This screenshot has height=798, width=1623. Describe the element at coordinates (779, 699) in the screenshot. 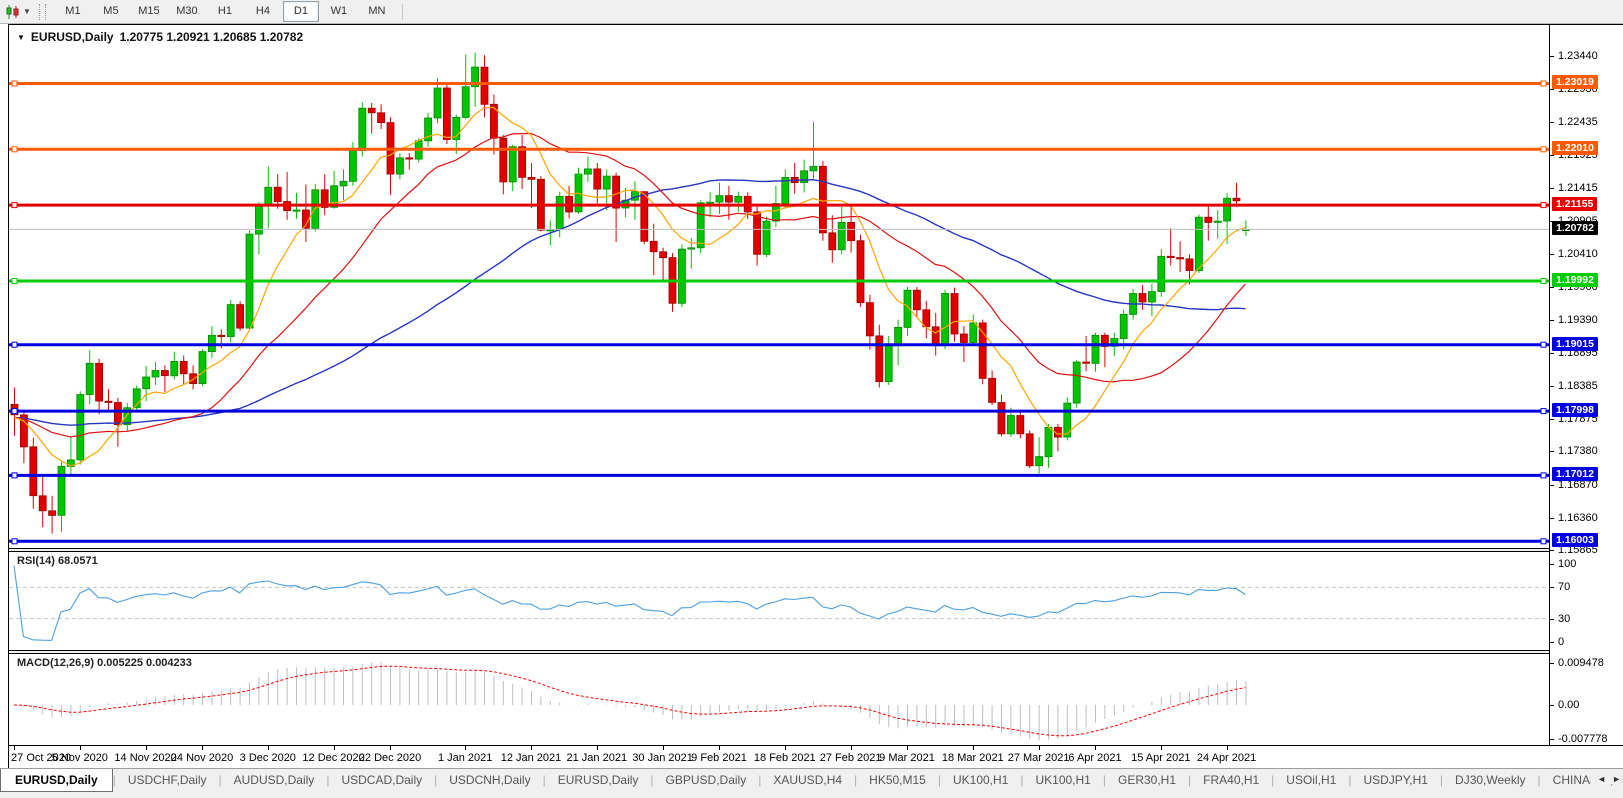

I see `macd-indicator-pane: MACD(12,26,9) 0.005225 0.004233` at that location.